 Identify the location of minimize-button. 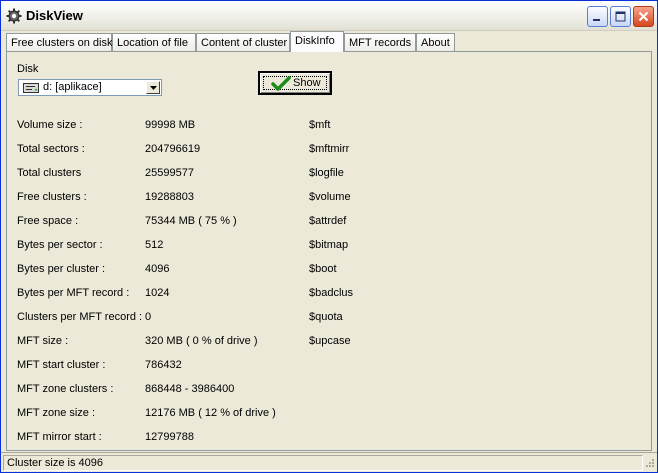
(597, 16).